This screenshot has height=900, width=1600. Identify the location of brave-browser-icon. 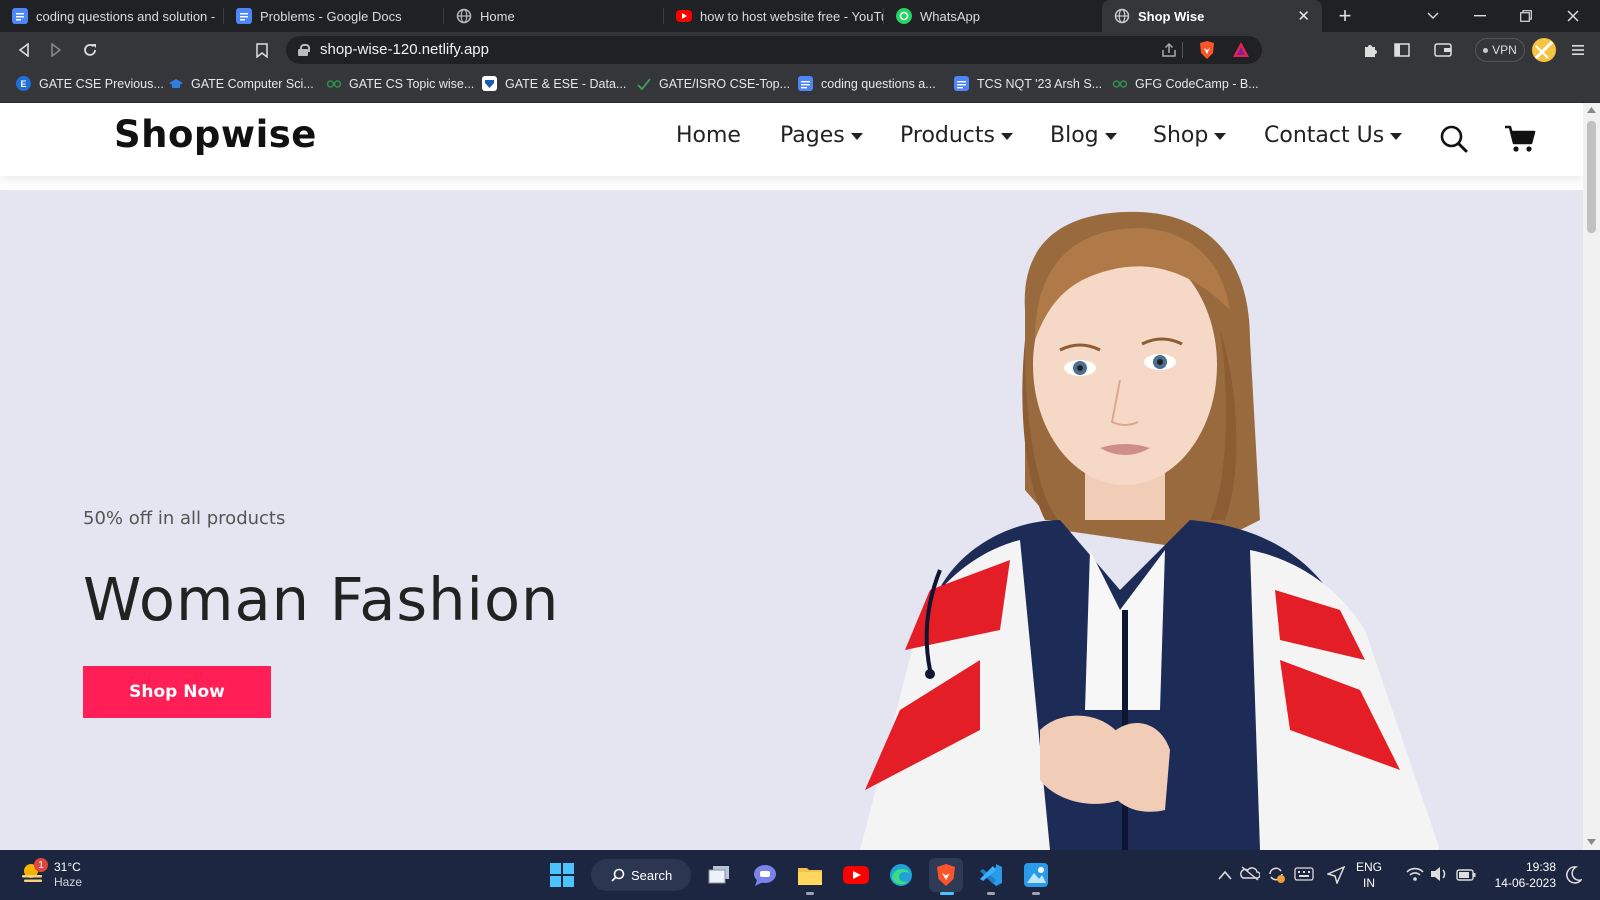
(946, 876).